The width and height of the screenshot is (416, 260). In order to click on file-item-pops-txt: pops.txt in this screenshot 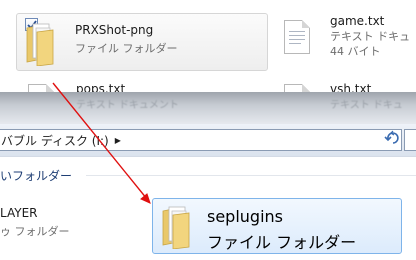, I will do `click(128, 86)`.